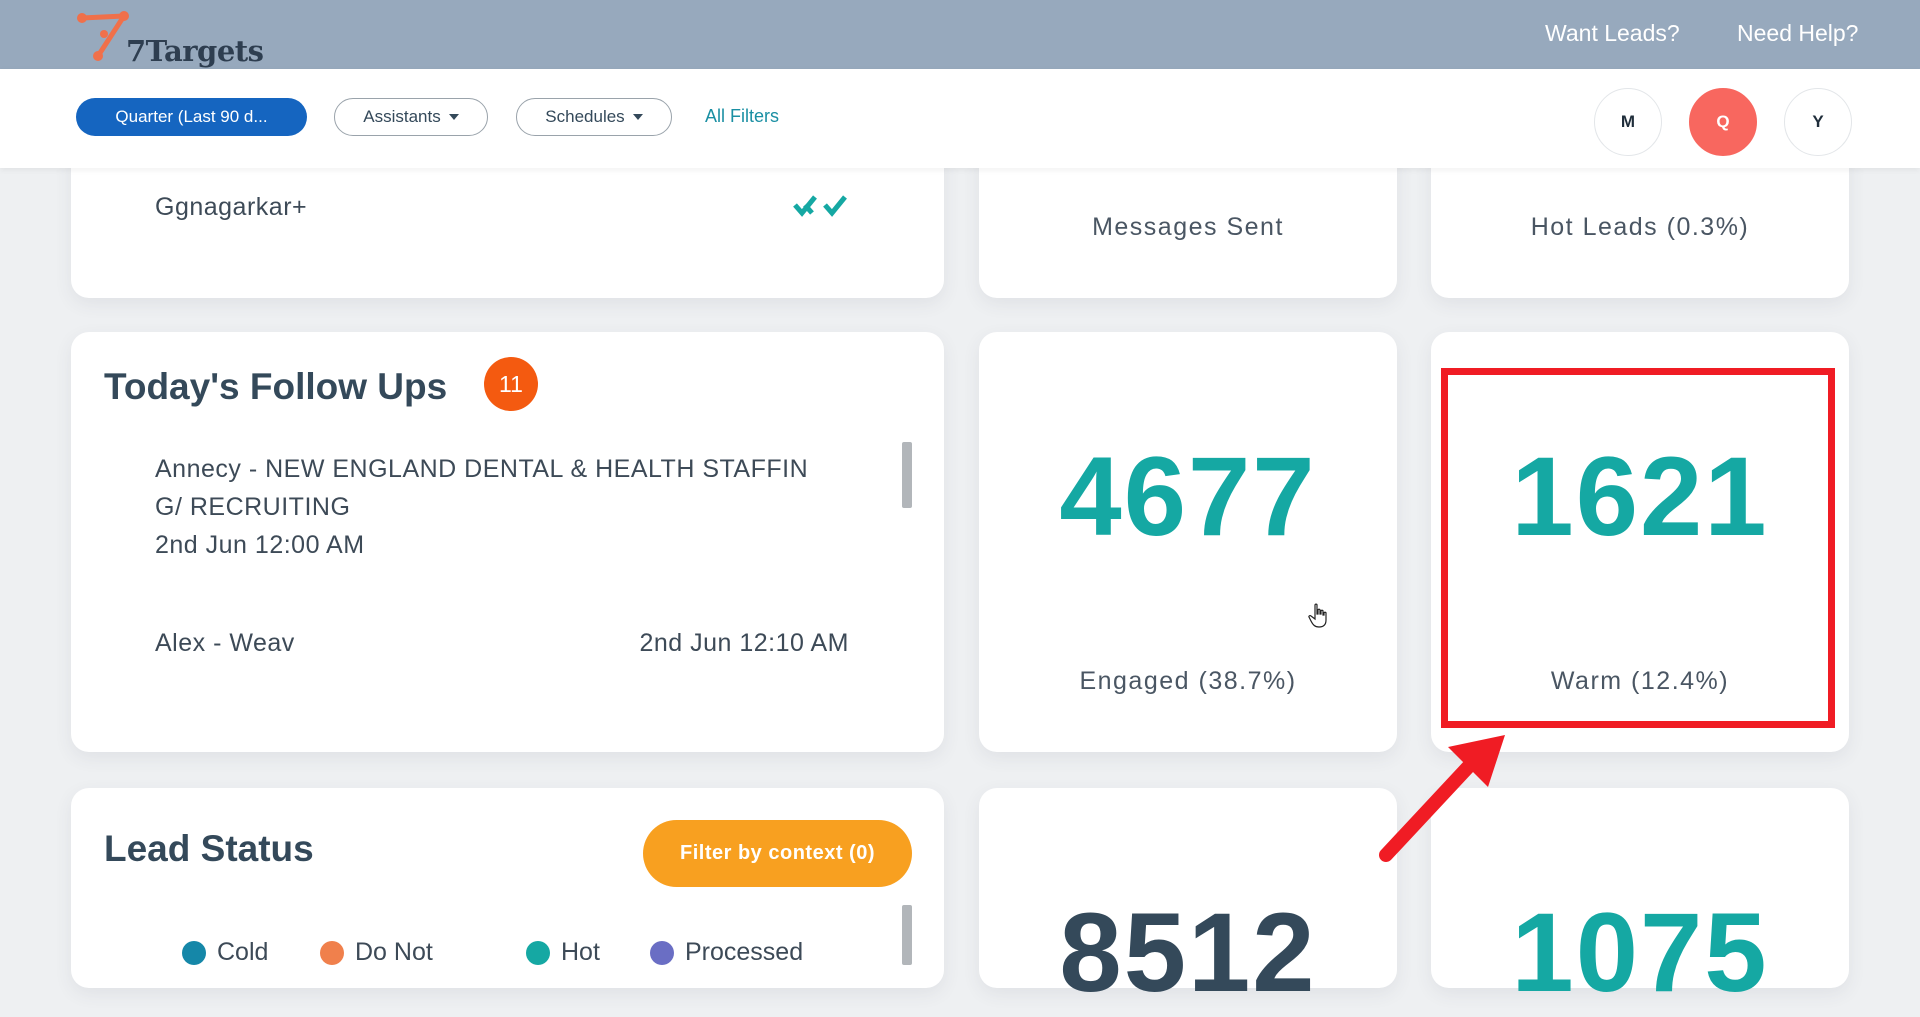 The width and height of the screenshot is (1920, 1017). I want to click on lead-status-scrollbar, so click(907, 935).